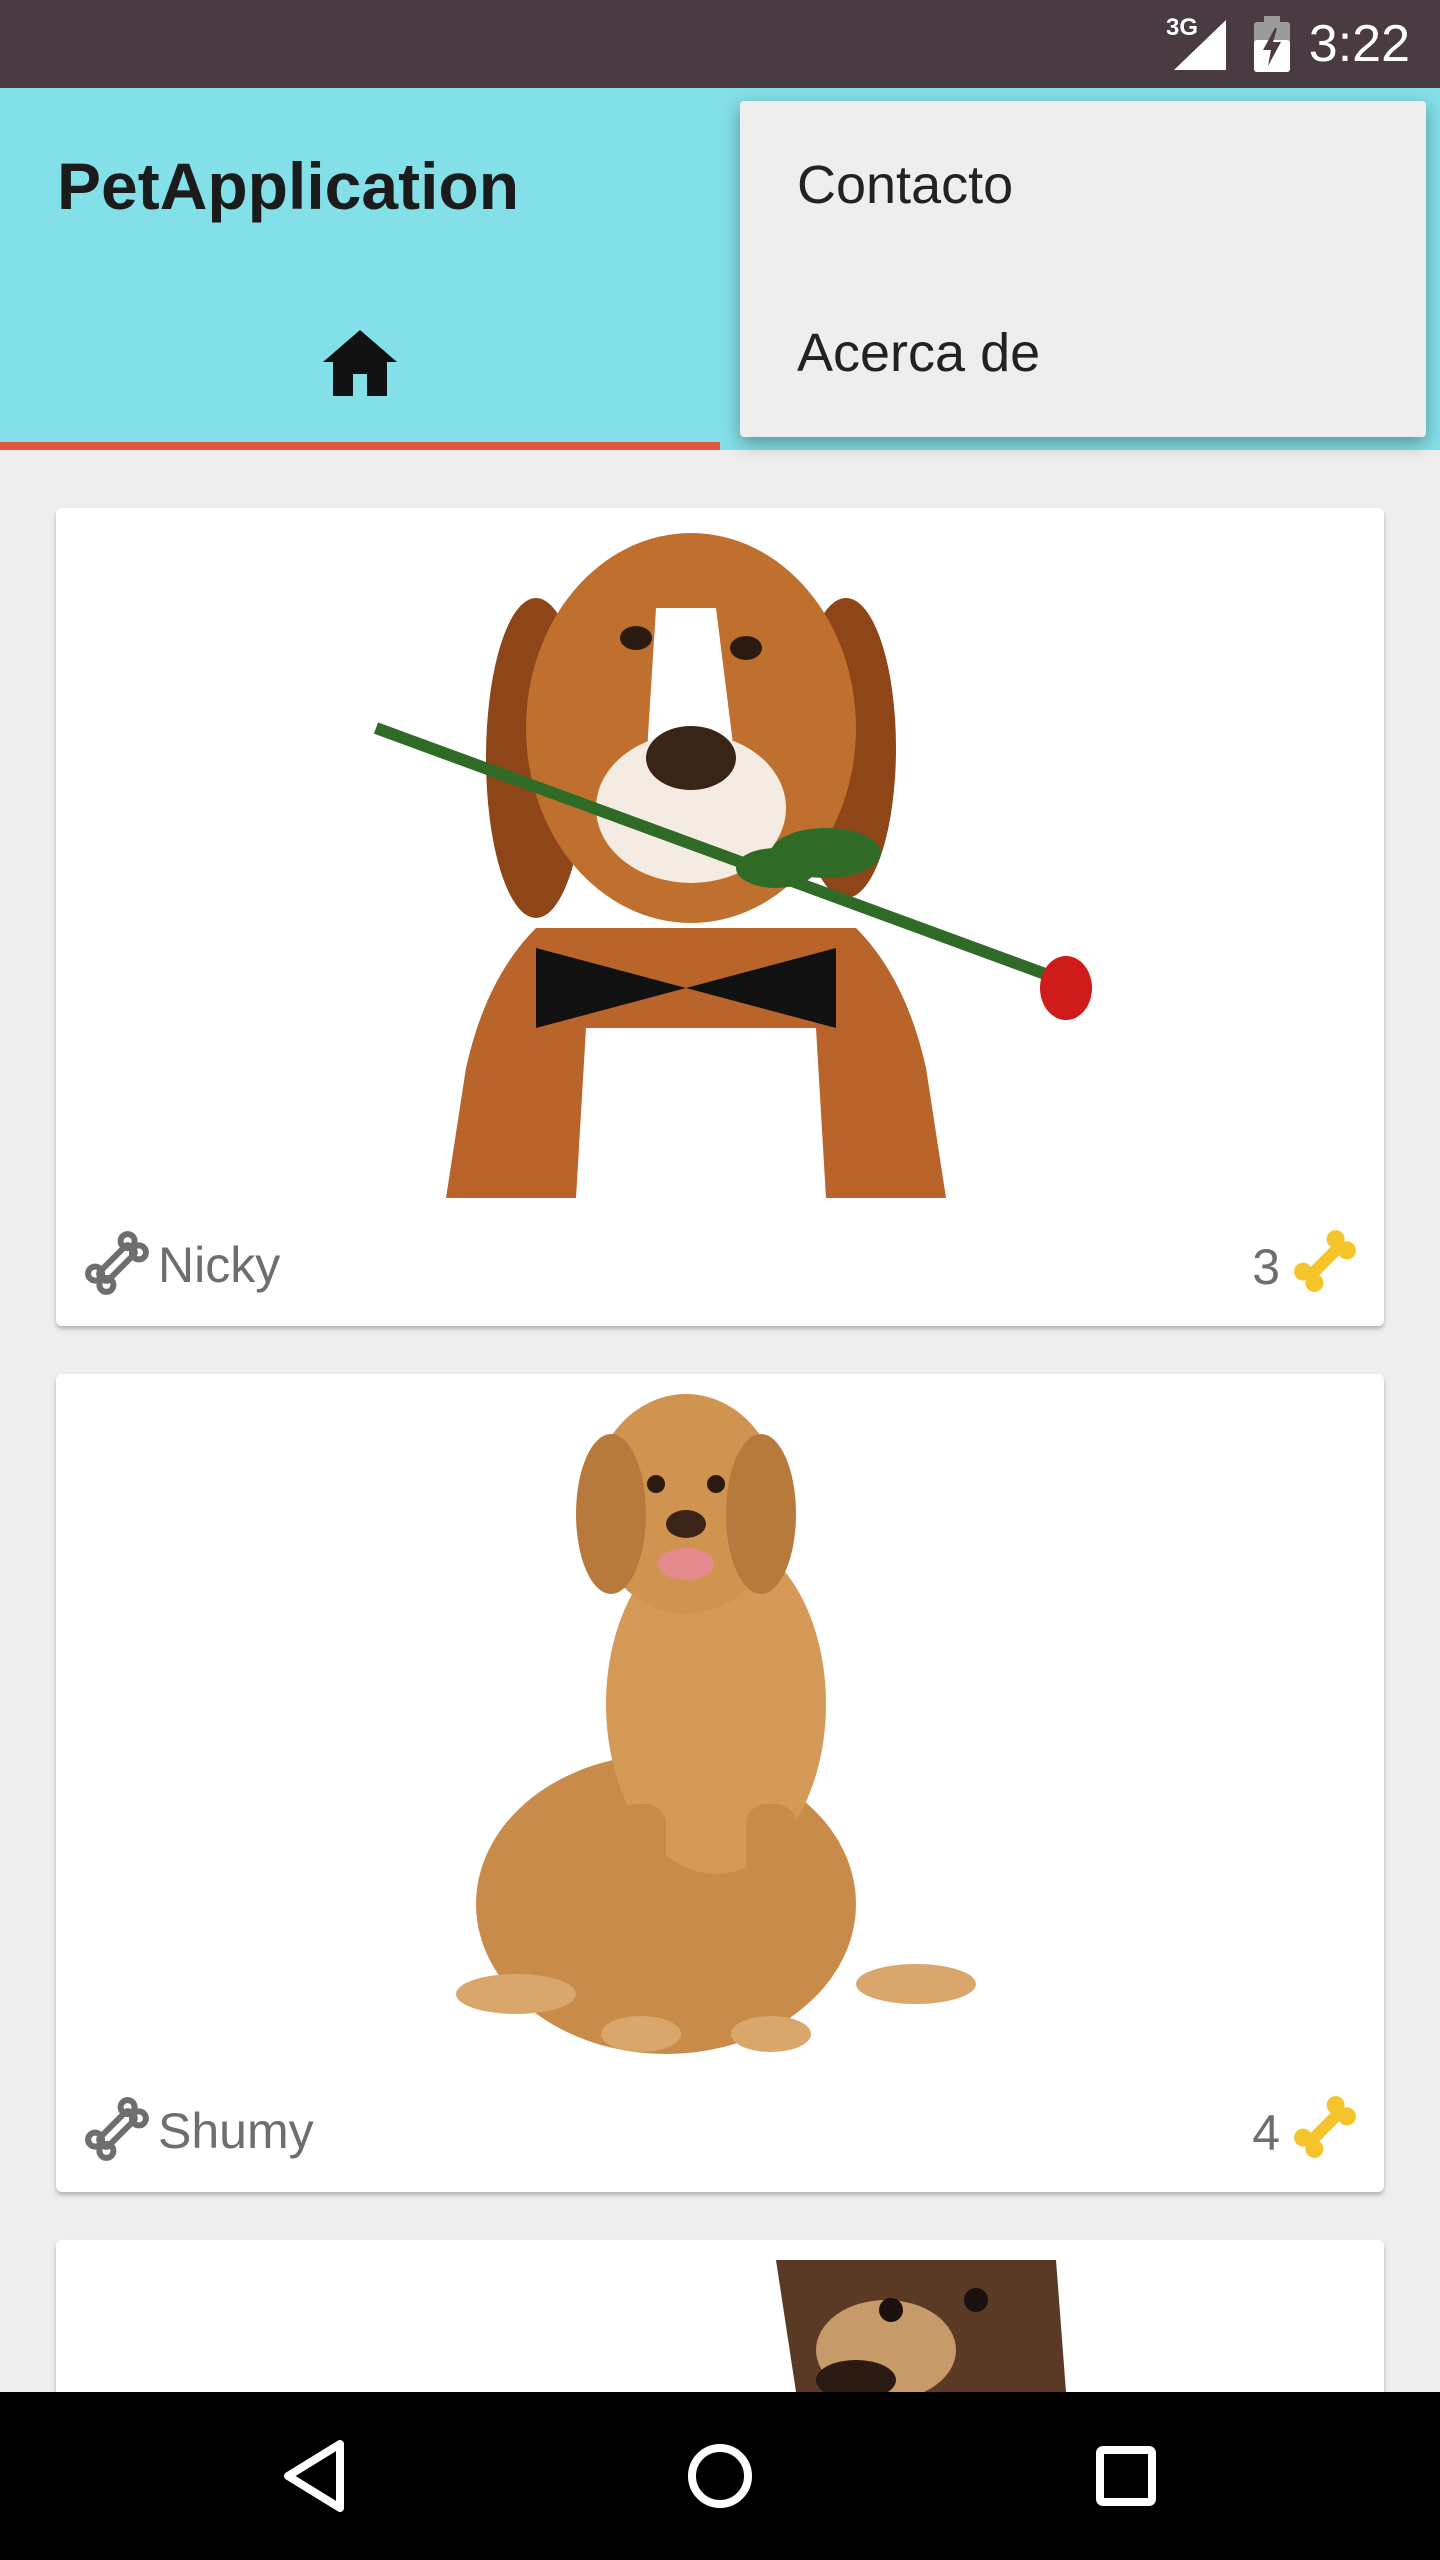 This screenshot has height=2560, width=1440. I want to click on pet-name: Nicky, so click(219, 1265).